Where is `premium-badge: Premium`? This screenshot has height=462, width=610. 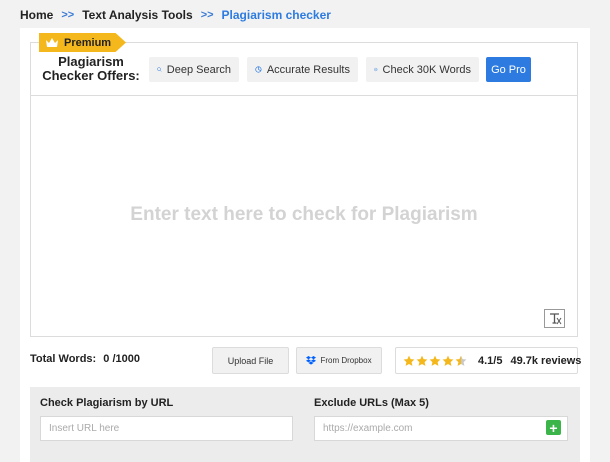
premium-badge: Premium is located at coordinates (82, 42).